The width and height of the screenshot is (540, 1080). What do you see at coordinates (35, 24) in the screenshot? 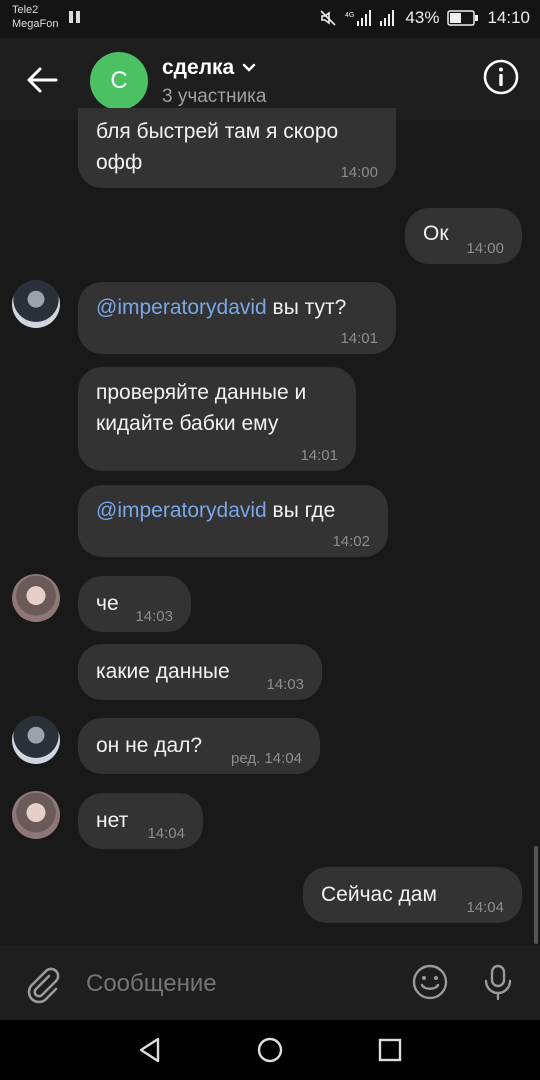
I see `carrier-2: MegaFon` at bounding box center [35, 24].